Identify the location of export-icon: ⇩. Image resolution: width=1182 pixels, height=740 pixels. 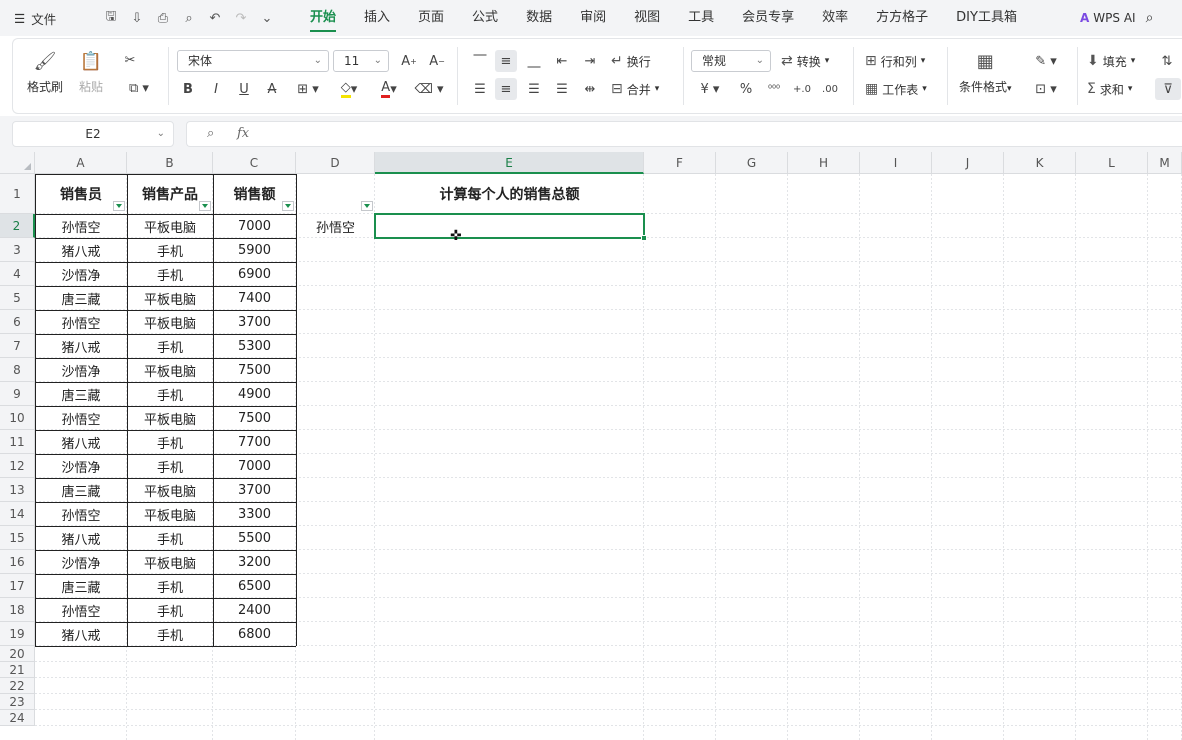
(137, 18).